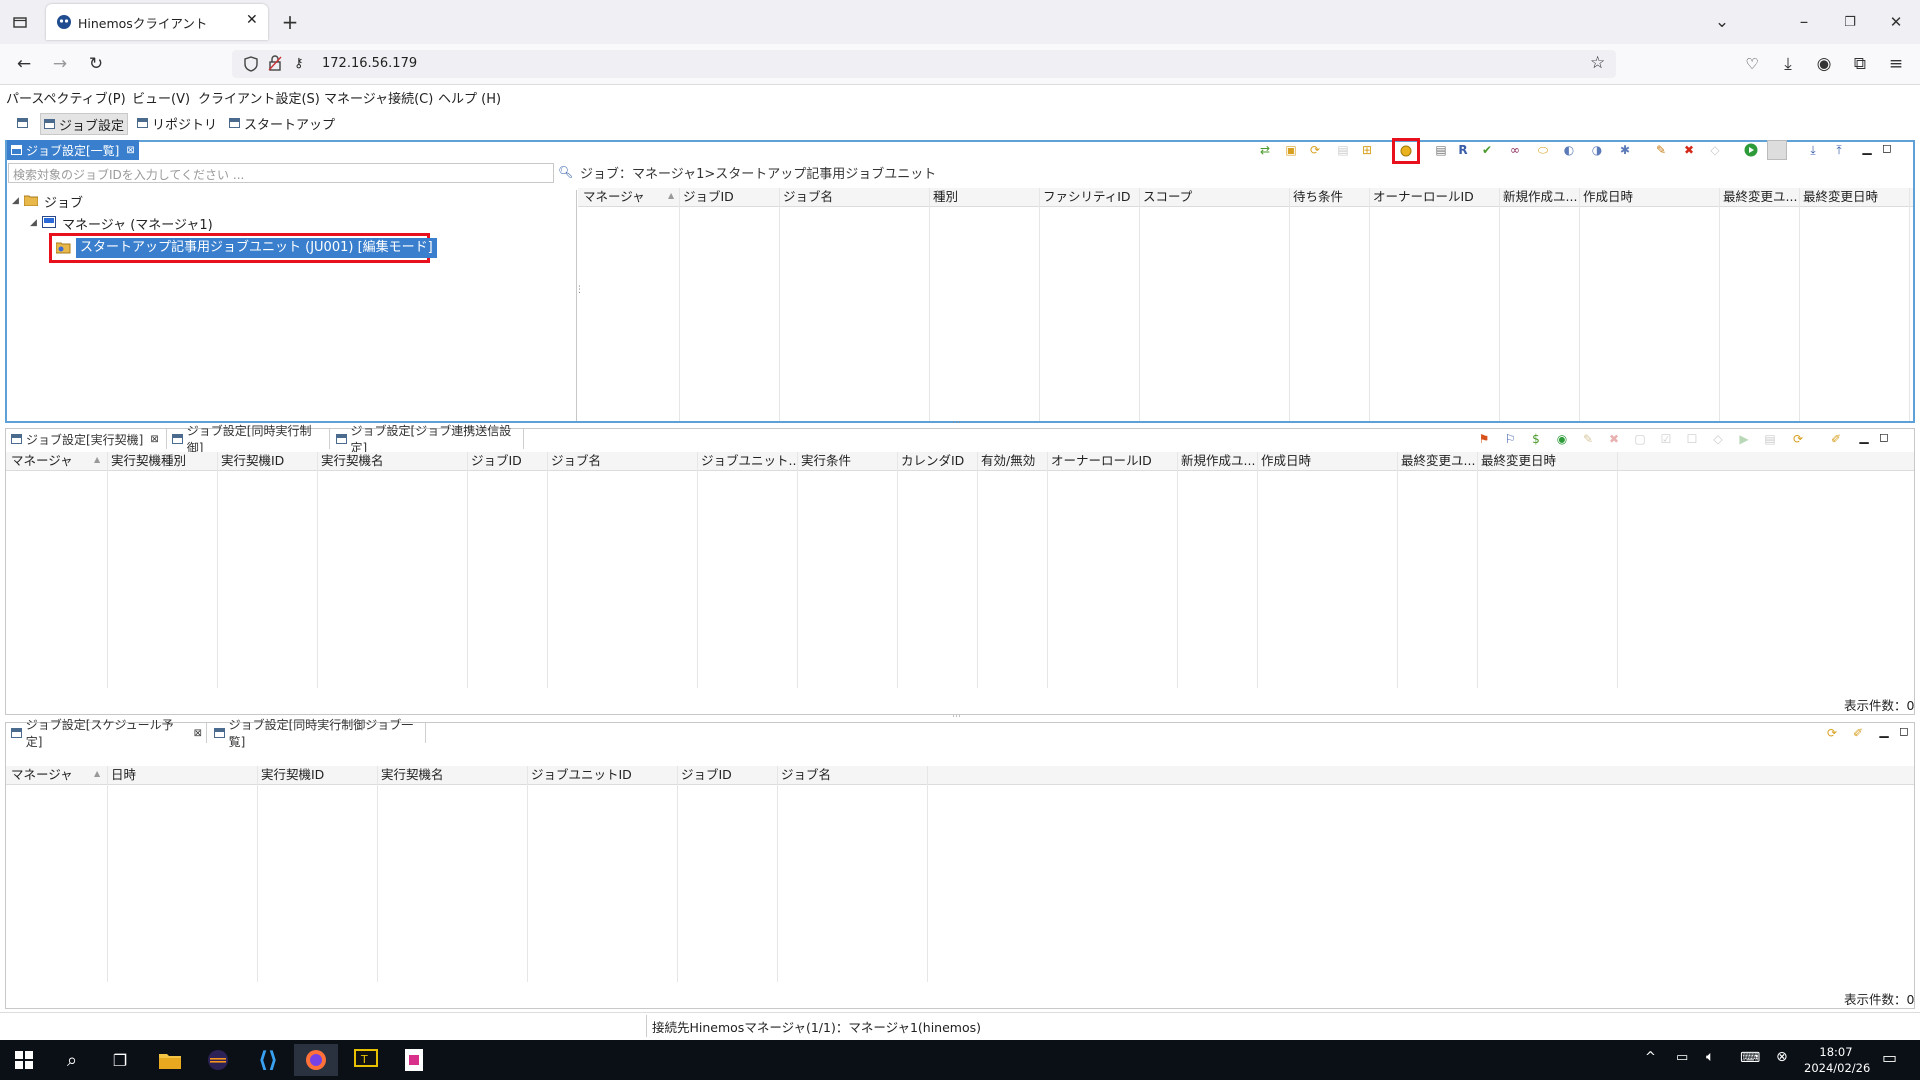 The height and width of the screenshot is (1080, 1920). What do you see at coordinates (1682, 1057) in the screenshot?
I see `network-icon: ▭` at bounding box center [1682, 1057].